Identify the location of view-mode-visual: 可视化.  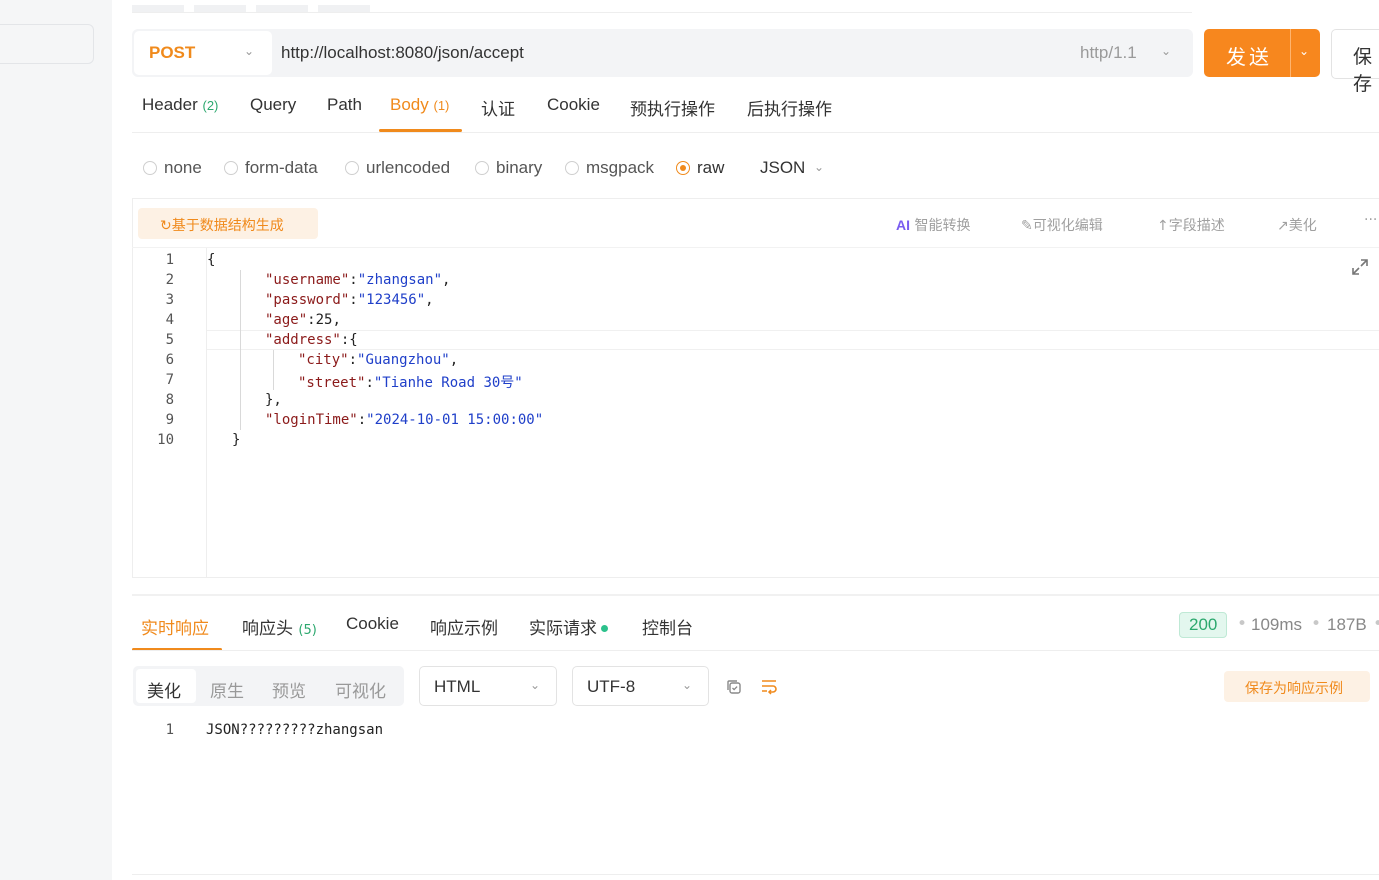
(360, 689).